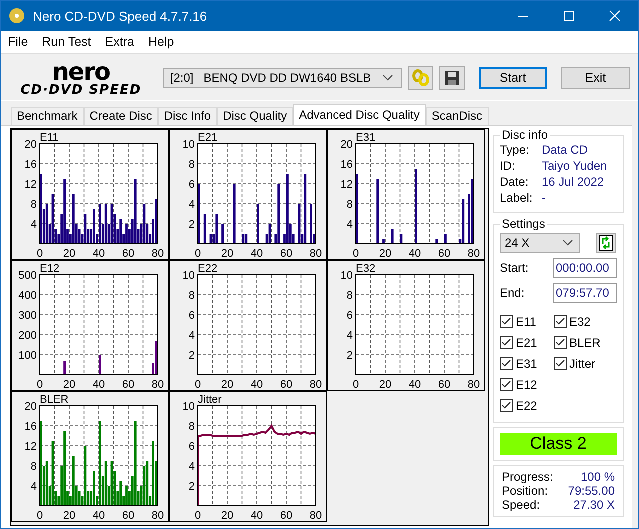  Describe the element at coordinates (540, 243) in the screenshot. I see `speed-dropdown: 24 X` at that location.